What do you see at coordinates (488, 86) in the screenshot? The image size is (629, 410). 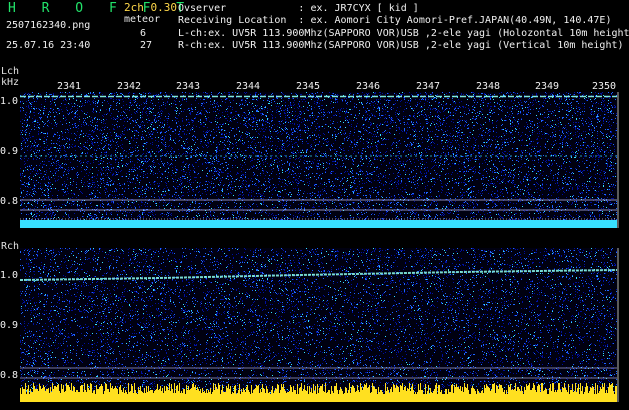 I see `time-tick: 2348` at bounding box center [488, 86].